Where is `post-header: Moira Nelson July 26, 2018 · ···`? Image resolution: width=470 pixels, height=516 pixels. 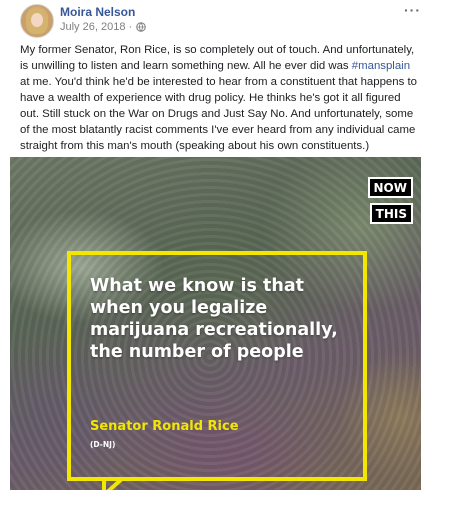 post-header: Moira Nelson July 26, 2018 · ··· is located at coordinates (220, 22).